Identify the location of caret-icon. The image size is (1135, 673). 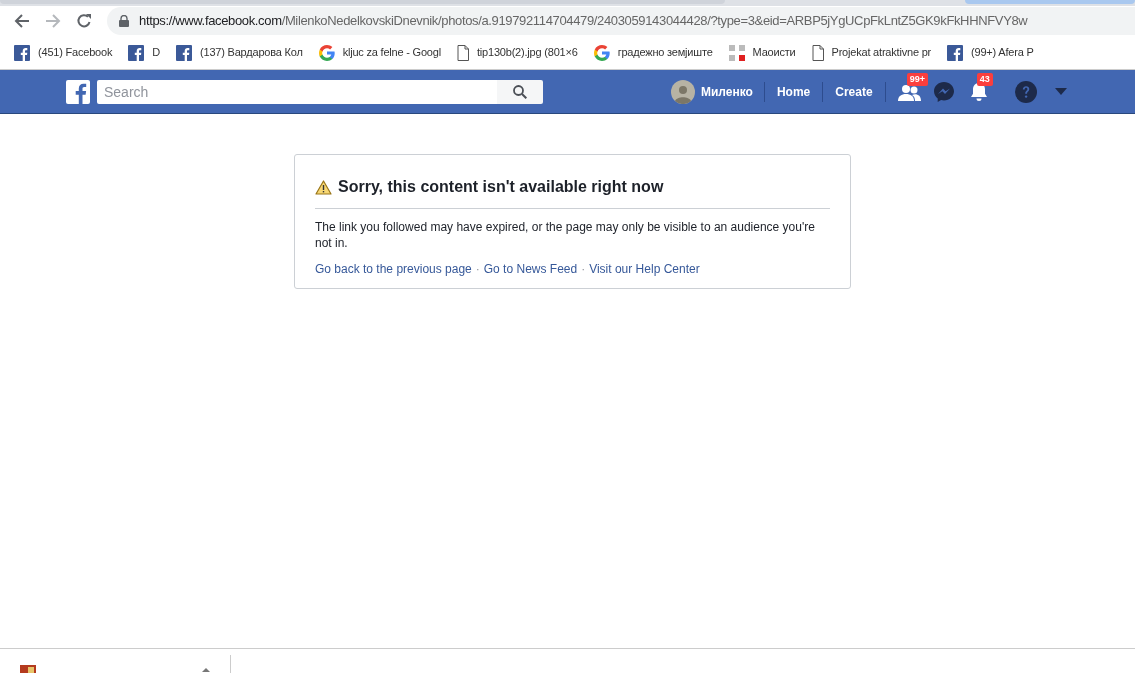
(1060, 91).